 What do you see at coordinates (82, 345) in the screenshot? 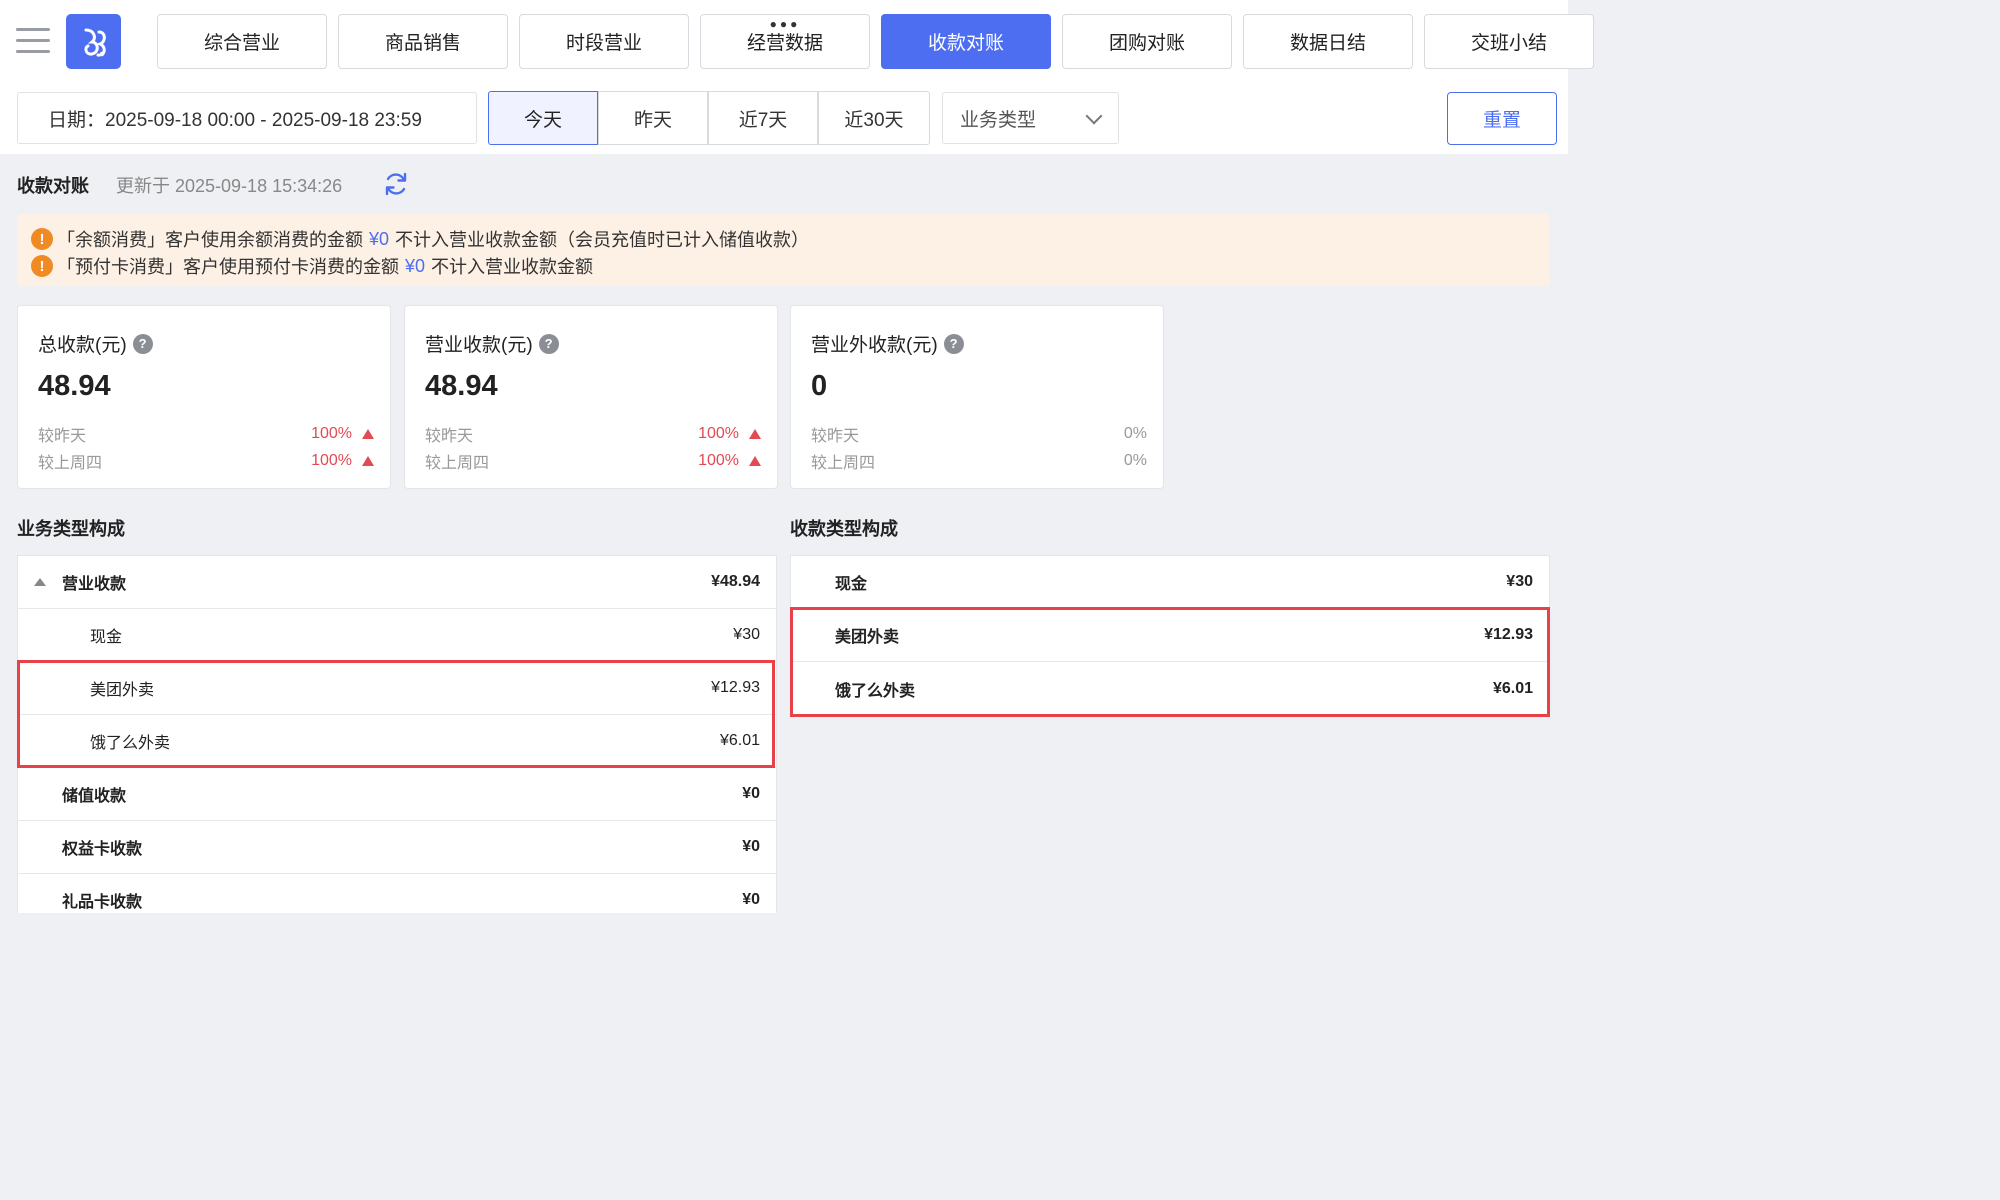
I see `card-title: 总收款(元)` at bounding box center [82, 345].